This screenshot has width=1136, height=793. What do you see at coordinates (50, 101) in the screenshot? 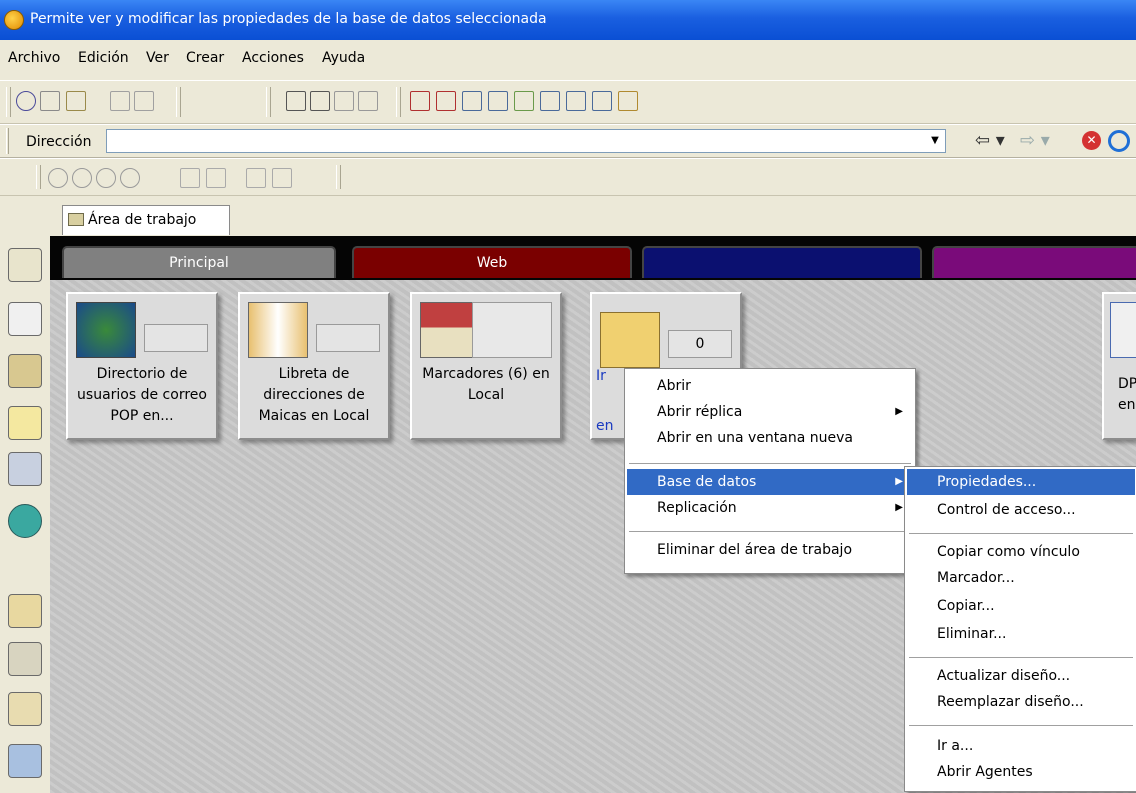
I see `save-icon` at bounding box center [50, 101].